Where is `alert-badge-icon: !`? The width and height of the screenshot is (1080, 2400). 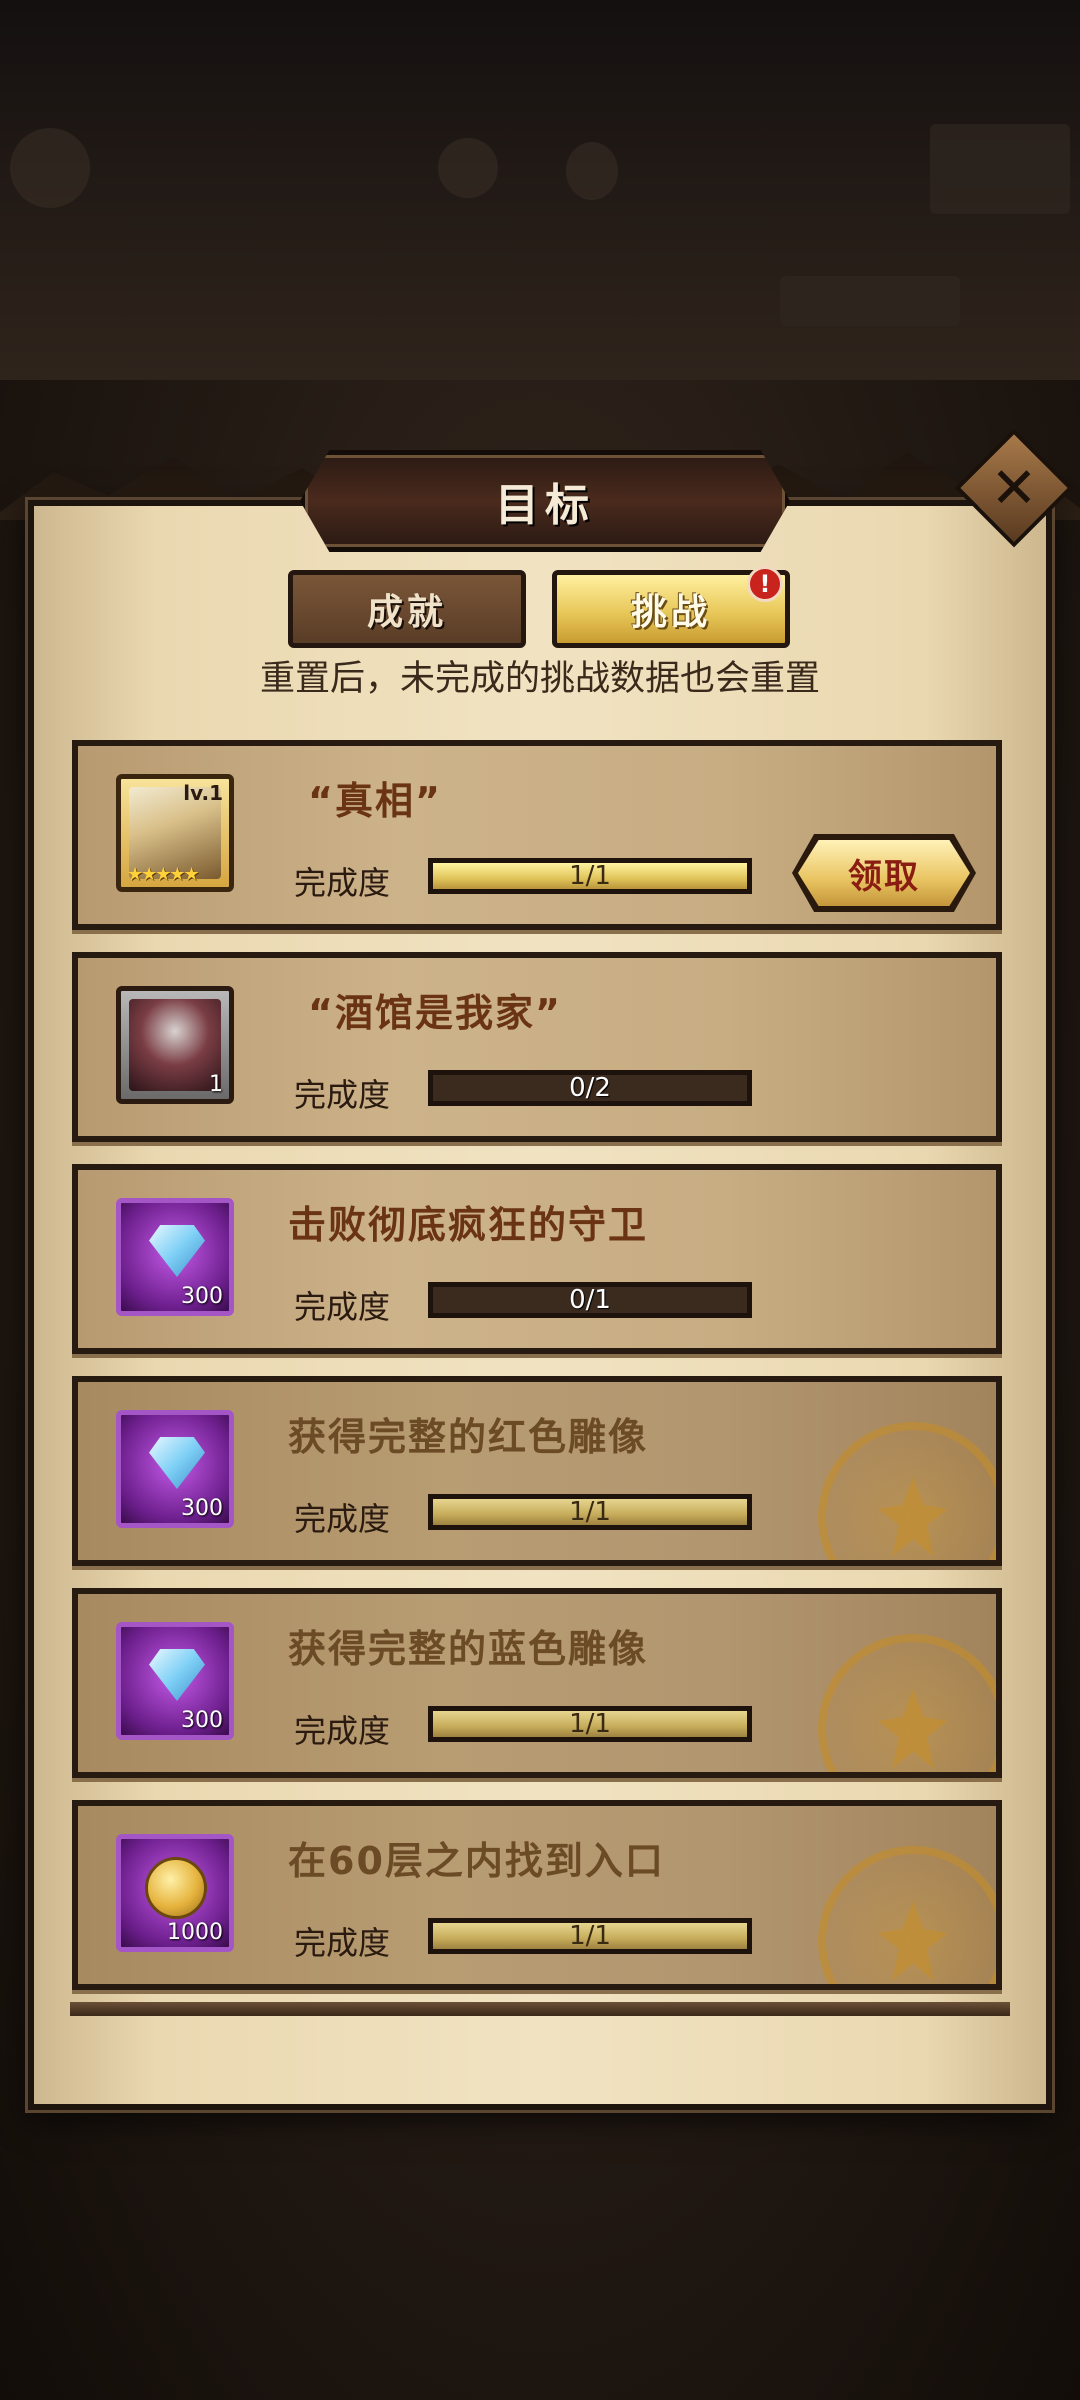 alert-badge-icon: ! is located at coordinates (765, 584).